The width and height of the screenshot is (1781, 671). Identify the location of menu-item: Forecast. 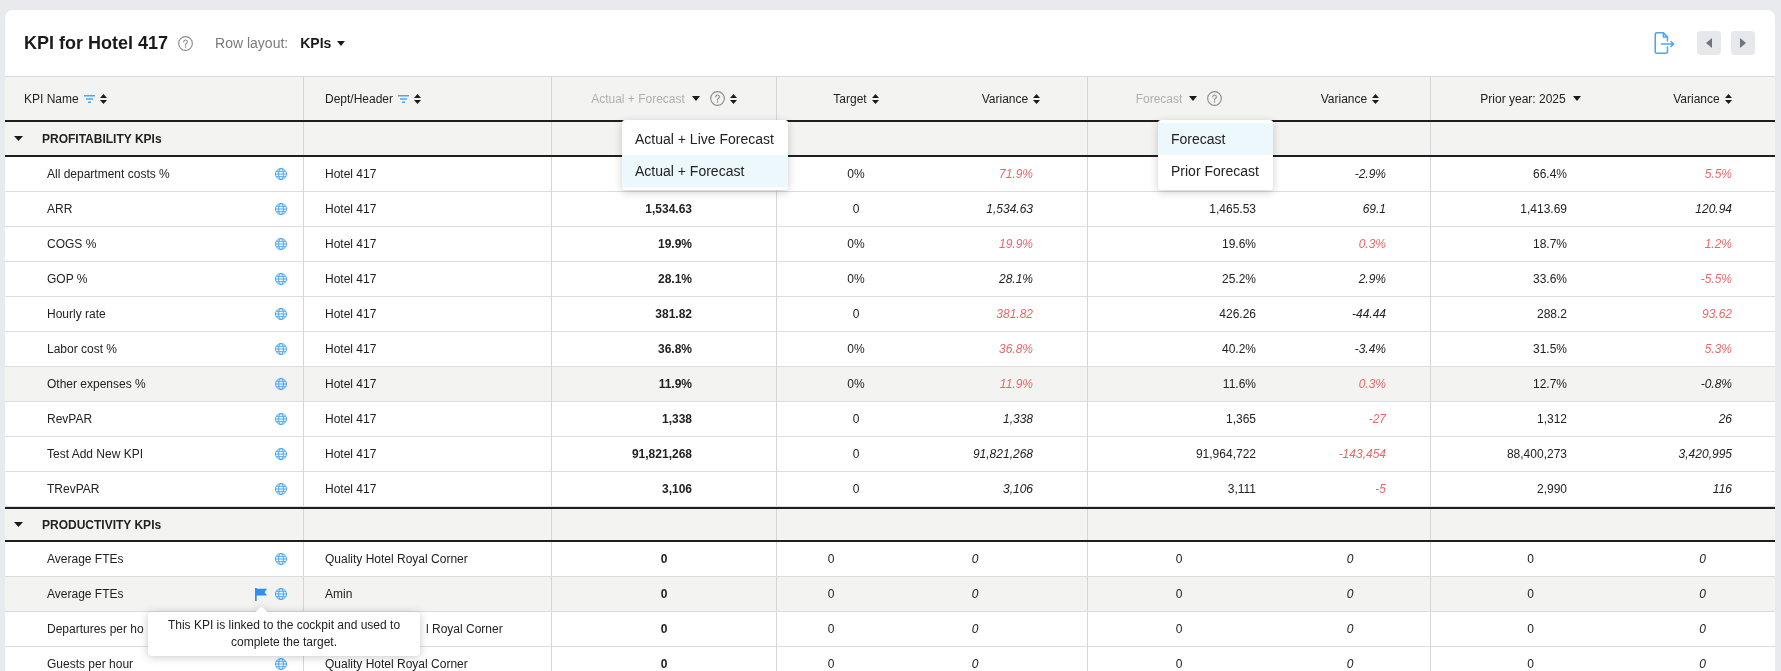
(1215, 139).